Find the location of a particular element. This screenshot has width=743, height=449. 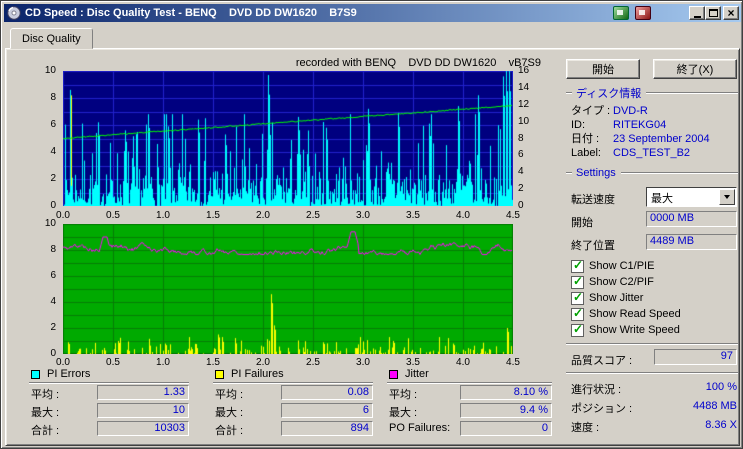

maximize-button is located at coordinates (713, 13).